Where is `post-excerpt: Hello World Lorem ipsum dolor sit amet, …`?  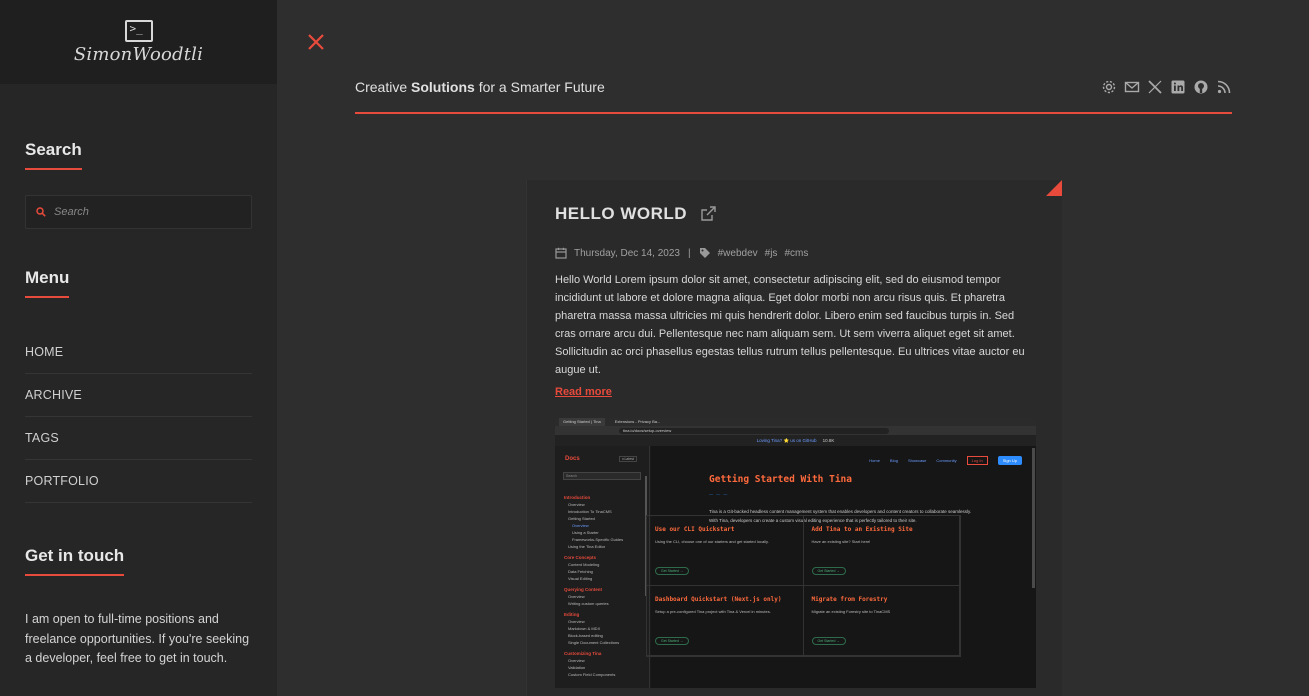
post-excerpt: Hello World Lorem ipsum dolor sit amet, … is located at coordinates (790, 325).